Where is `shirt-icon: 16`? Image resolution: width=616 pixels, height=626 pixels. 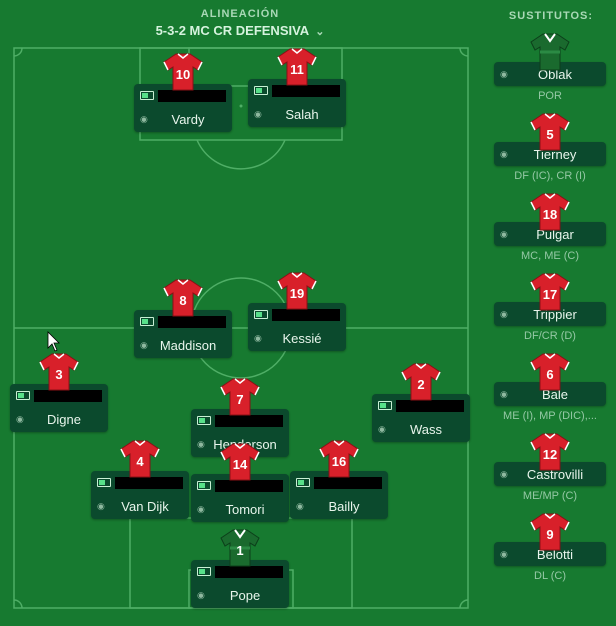
shirt-icon: 16 is located at coordinates (339, 459).